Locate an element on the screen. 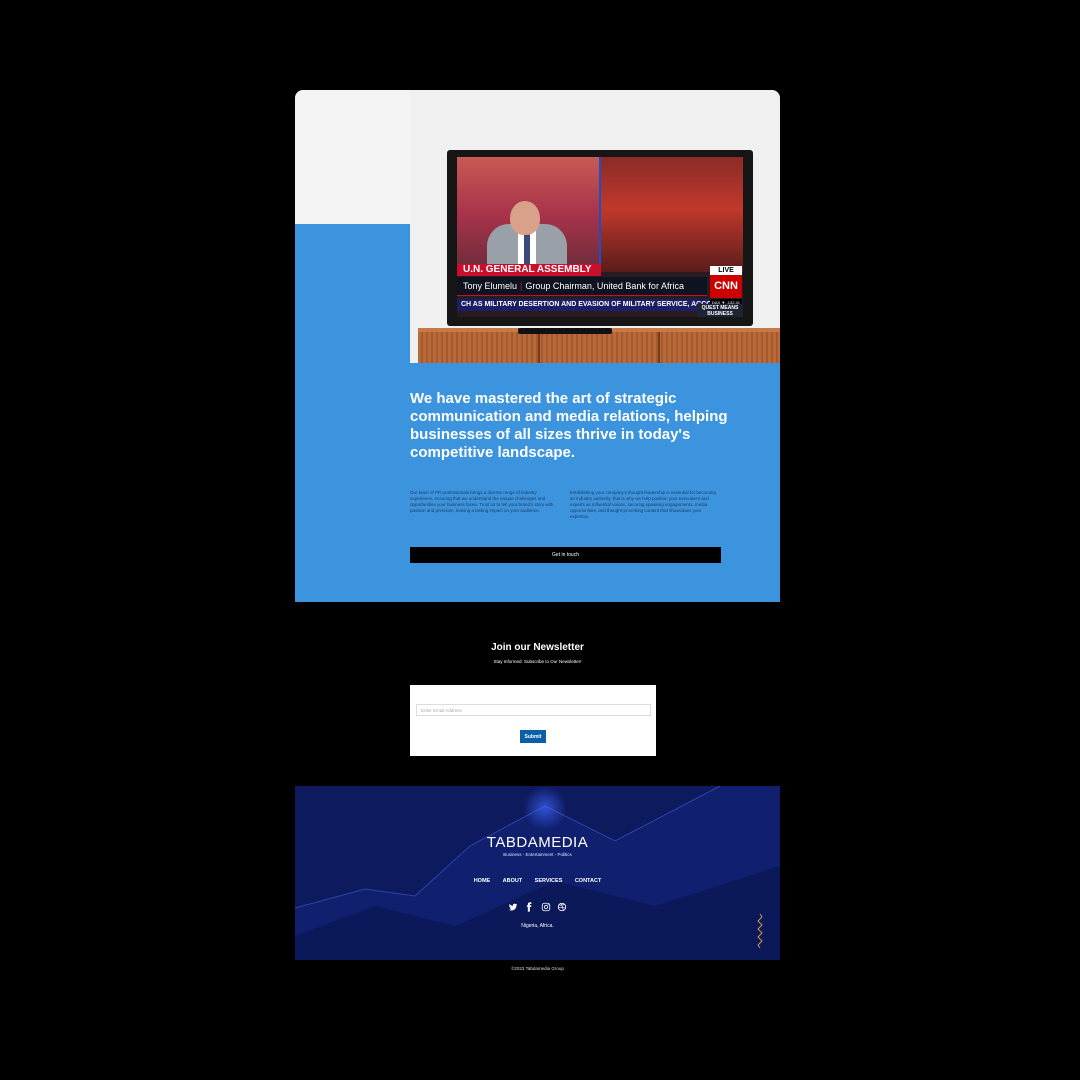  newsletter-title: Join our Newsletter is located at coordinates (537, 647).